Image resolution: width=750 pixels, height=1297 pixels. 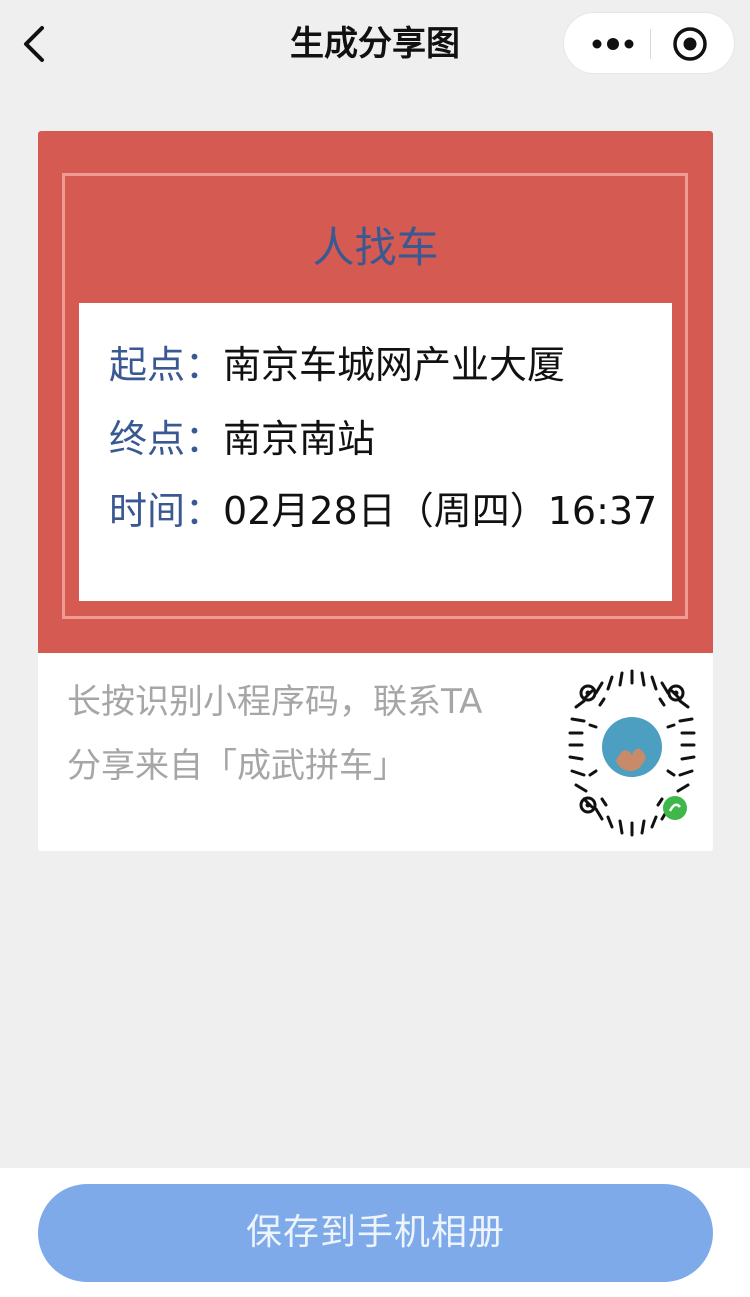 What do you see at coordinates (166, 439) in the screenshot?
I see `end-label: 终点：` at bounding box center [166, 439].